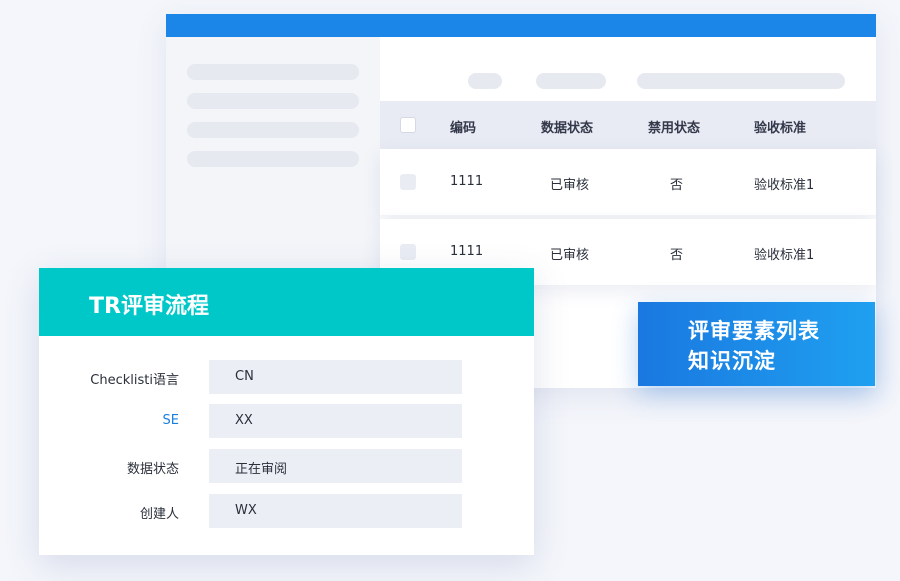 Image resolution: width=900 pixels, height=581 pixels. I want to click on language-field: CN, so click(335, 377).